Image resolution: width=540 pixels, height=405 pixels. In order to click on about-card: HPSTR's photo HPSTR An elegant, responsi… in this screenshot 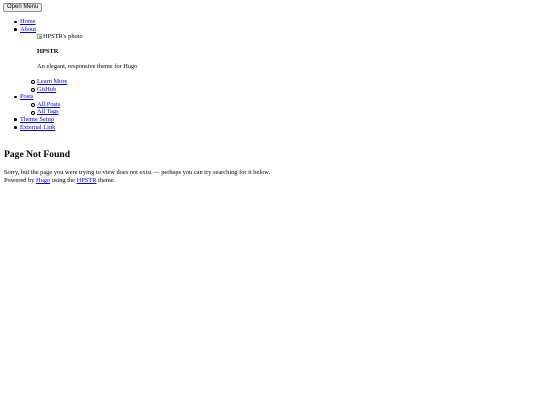, I will do `click(84, 63)`.